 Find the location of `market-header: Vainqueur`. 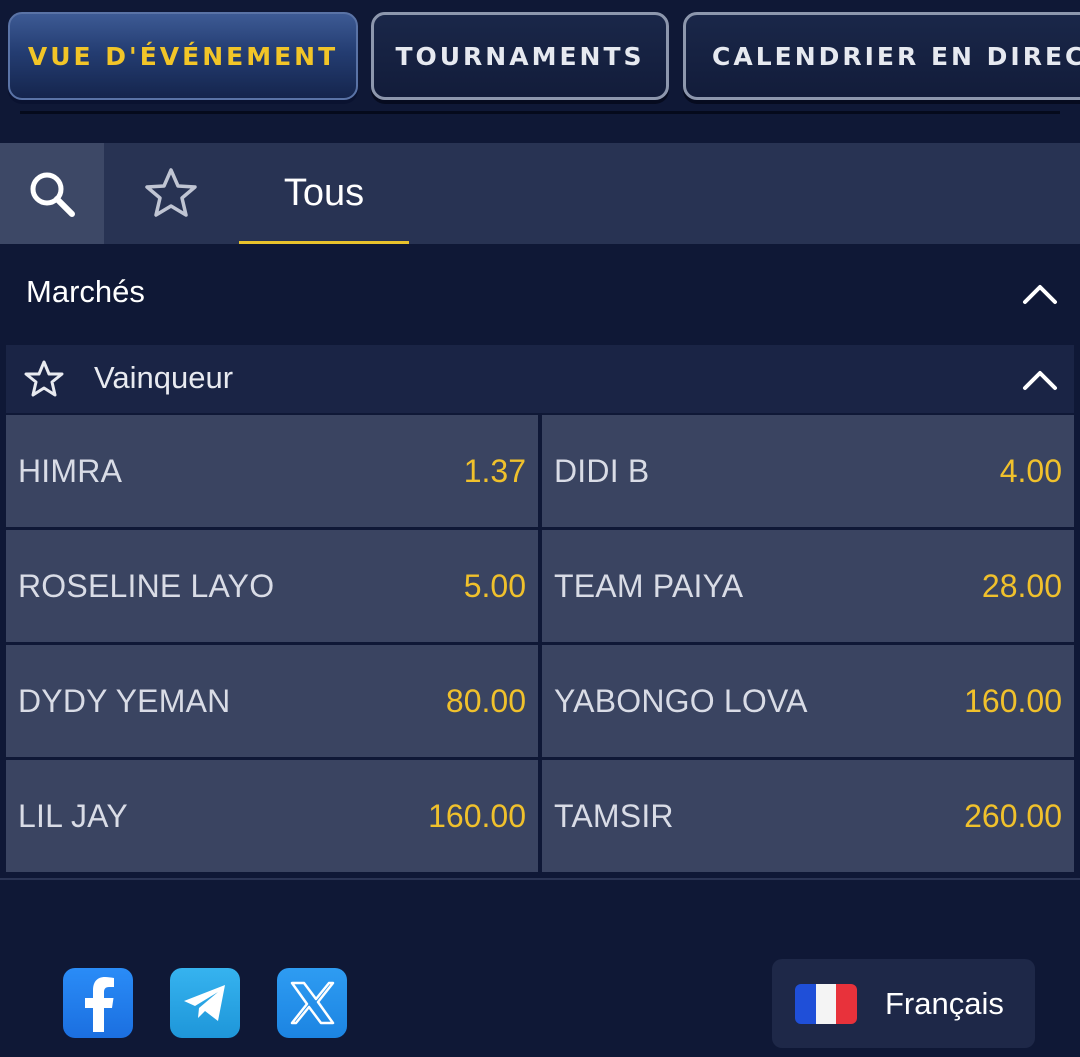

market-header: Vainqueur is located at coordinates (540, 379).